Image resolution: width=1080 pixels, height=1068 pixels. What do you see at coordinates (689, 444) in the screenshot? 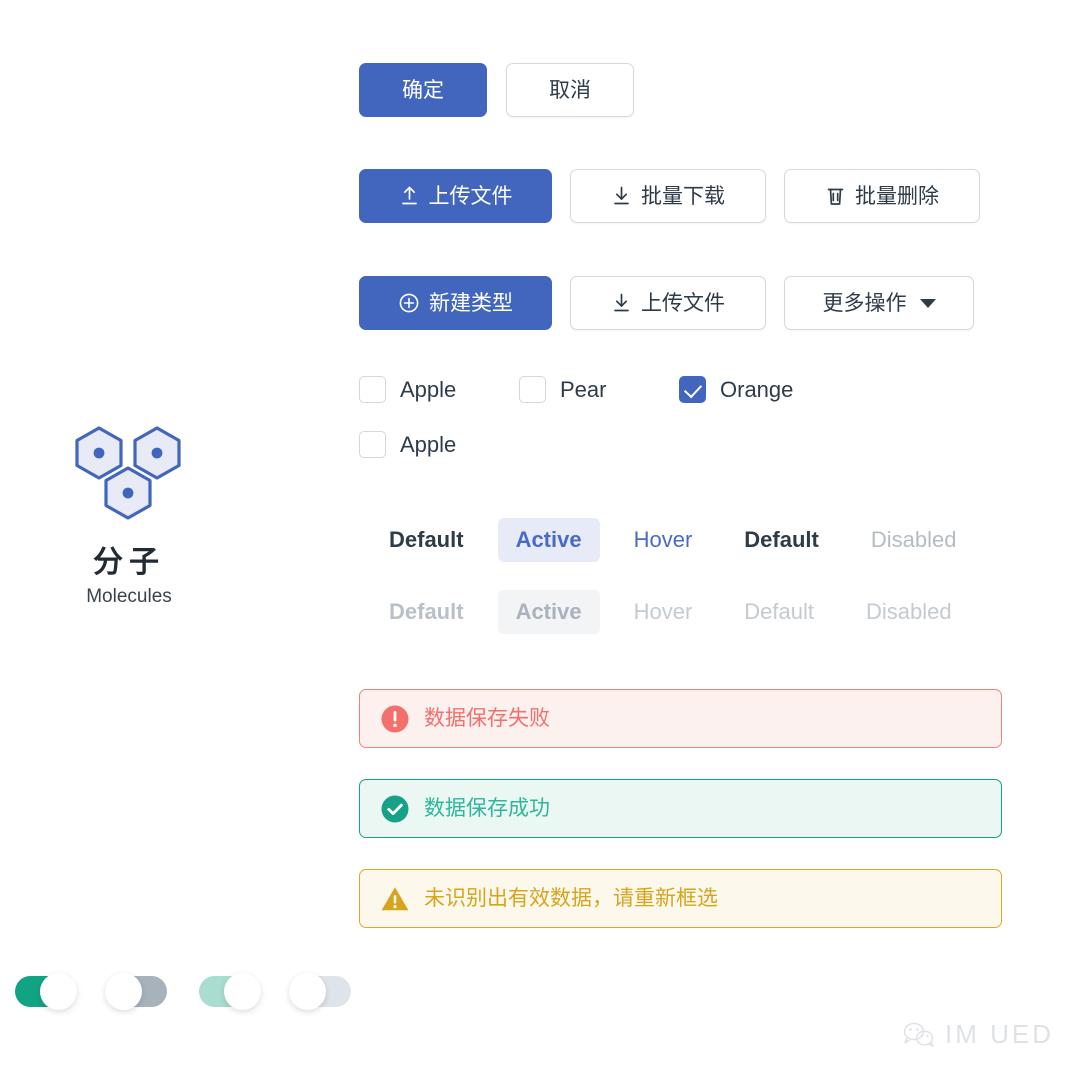
I see `checkbox-row-2: Apple` at bounding box center [689, 444].